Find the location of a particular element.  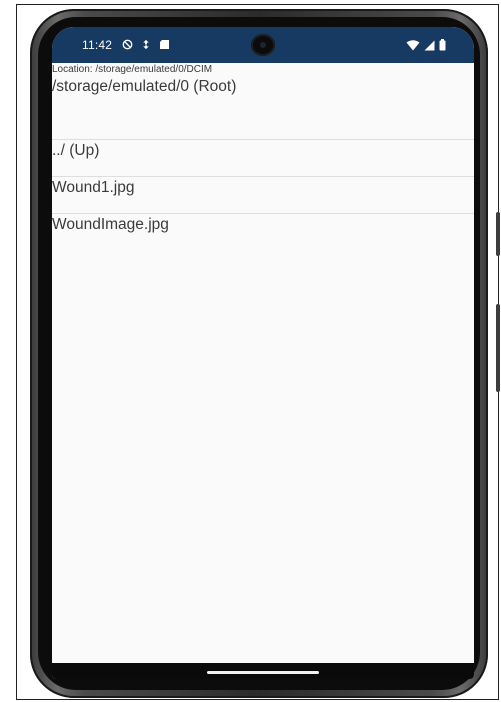

do-not-disturb-icon is located at coordinates (127, 46).